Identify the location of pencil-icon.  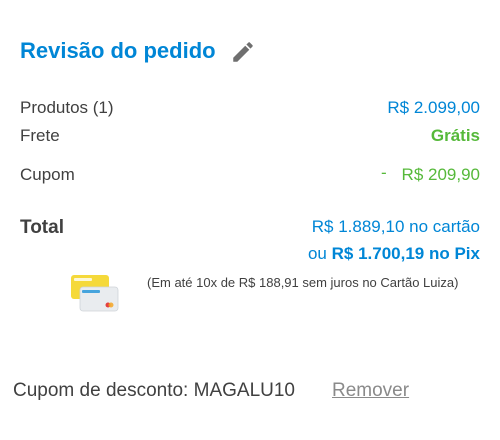
(243, 52).